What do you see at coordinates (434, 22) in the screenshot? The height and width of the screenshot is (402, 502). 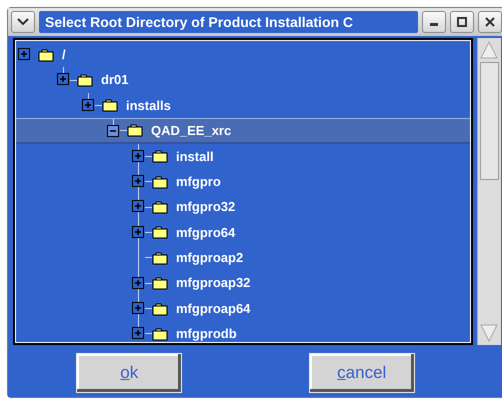 I see `minimize-button` at bounding box center [434, 22].